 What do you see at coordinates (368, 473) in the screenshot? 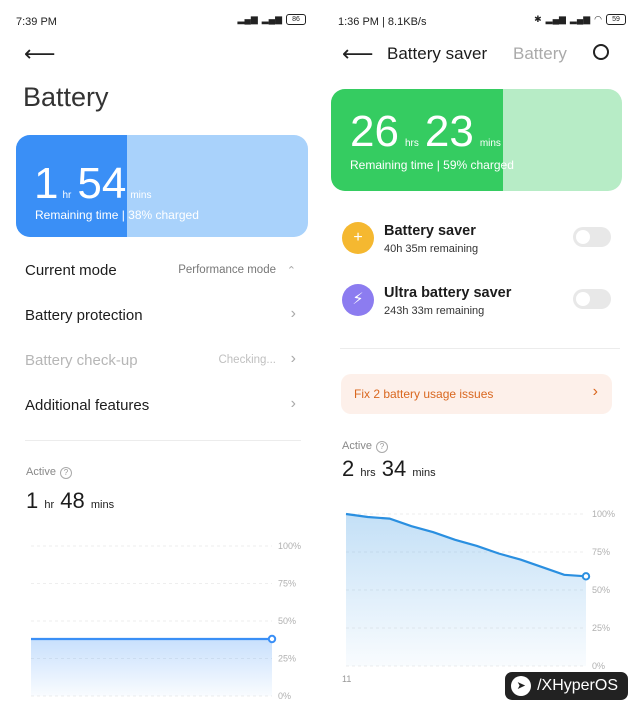
I see `active-hours-unit: hrs` at bounding box center [368, 473].